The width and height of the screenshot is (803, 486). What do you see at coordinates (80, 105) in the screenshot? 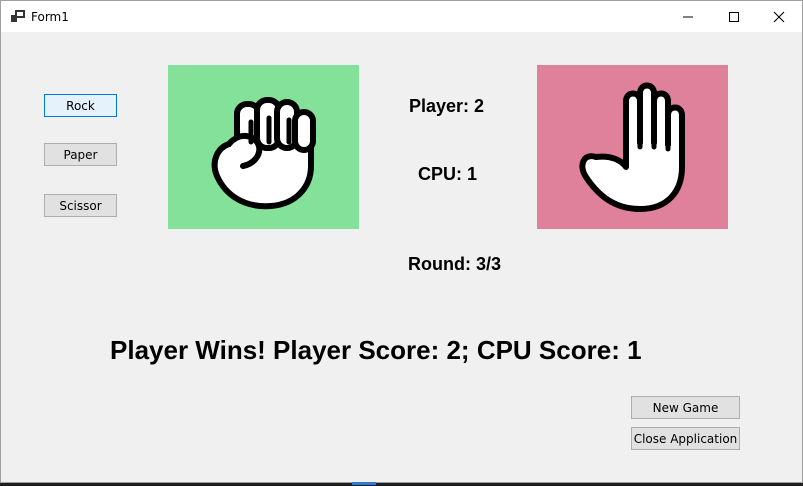
I see `rock-button: Rock` at bounding box center [80, 105].